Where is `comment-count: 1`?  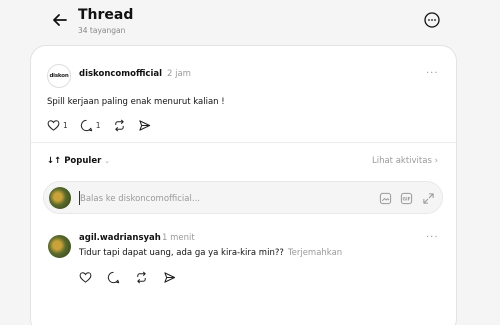 comment-count: 1 is located at coordinates (98, 125).